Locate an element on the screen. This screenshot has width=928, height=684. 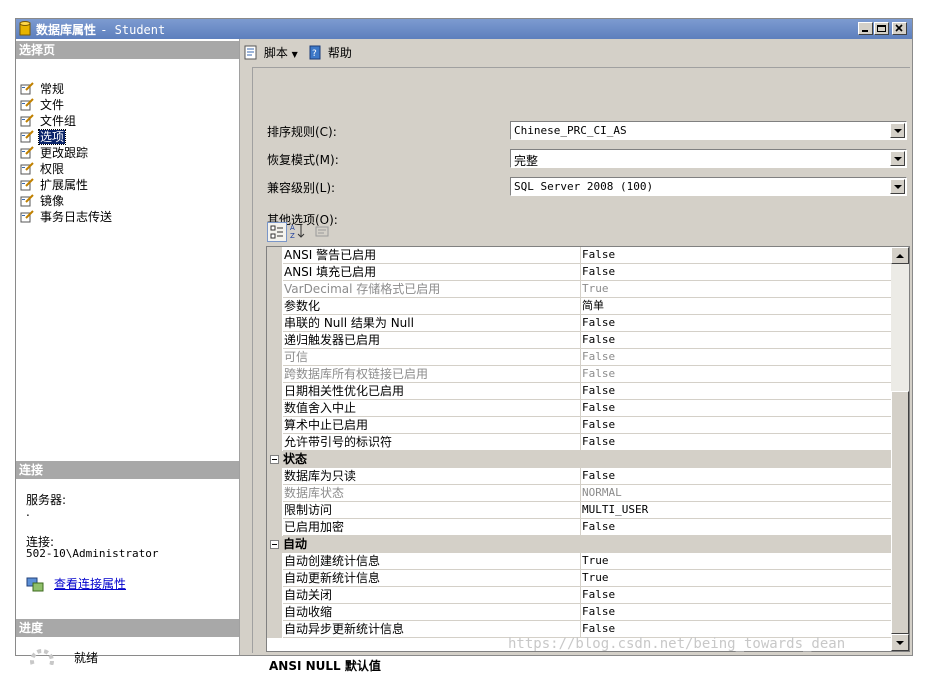
property-row: 自动收缩 False is located at coordinates (580, 612).